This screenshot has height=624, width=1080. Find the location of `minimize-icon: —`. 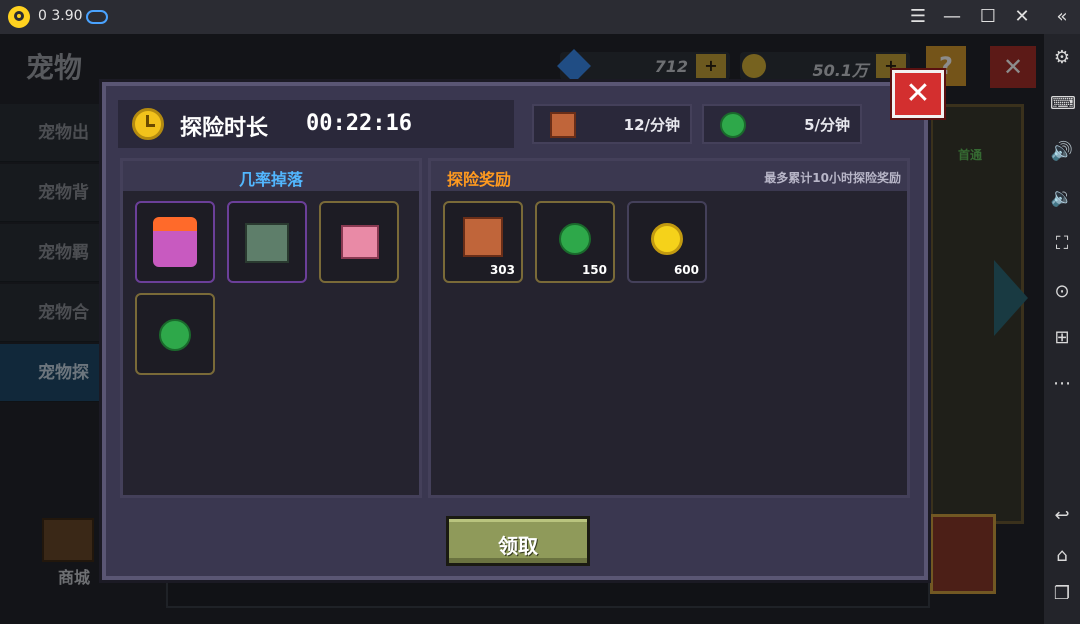

minimize-icon: — is located at coordinates (952, 17).